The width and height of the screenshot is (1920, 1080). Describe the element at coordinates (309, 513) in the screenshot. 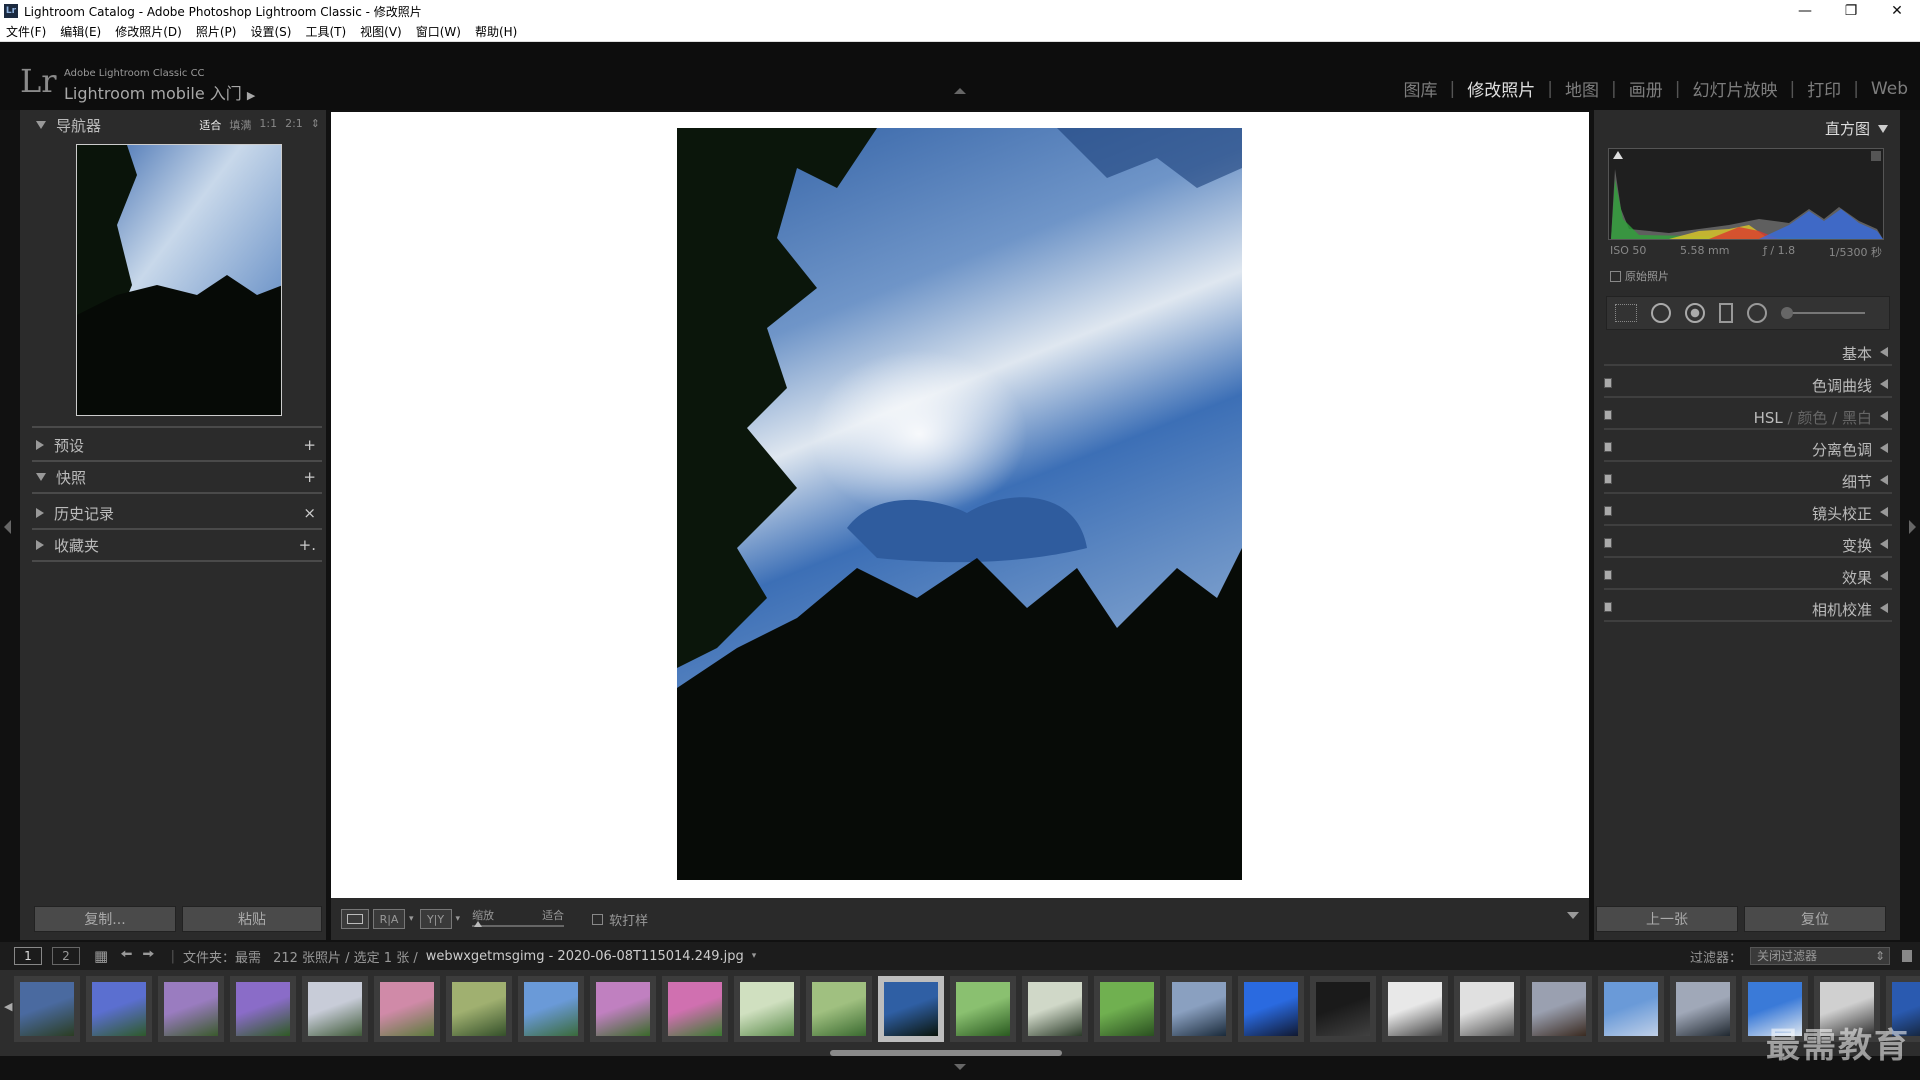

I see `clear-history-icon: ×` at that location.